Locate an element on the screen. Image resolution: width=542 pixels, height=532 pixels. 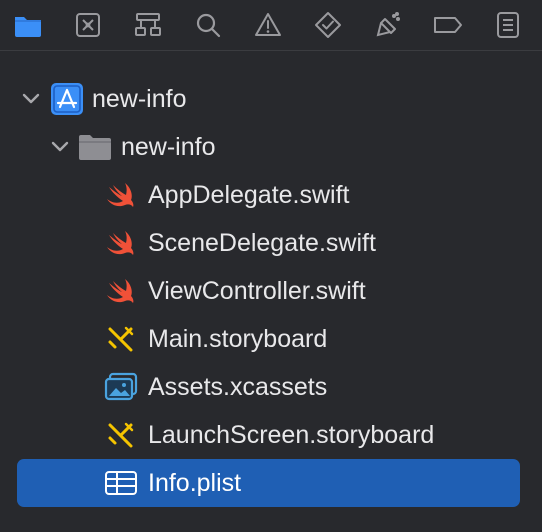
selection-highlight is located at coordinates (268, 483).